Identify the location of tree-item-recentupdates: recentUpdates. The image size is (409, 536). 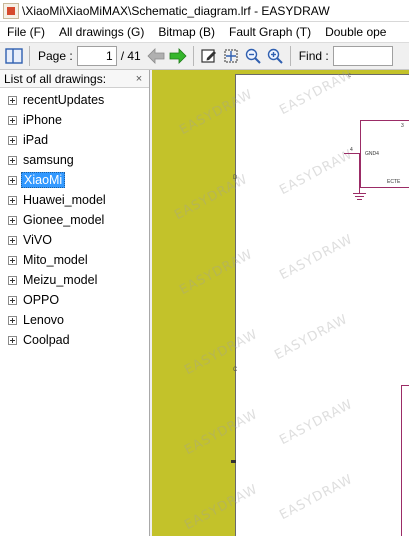
(74, 100).